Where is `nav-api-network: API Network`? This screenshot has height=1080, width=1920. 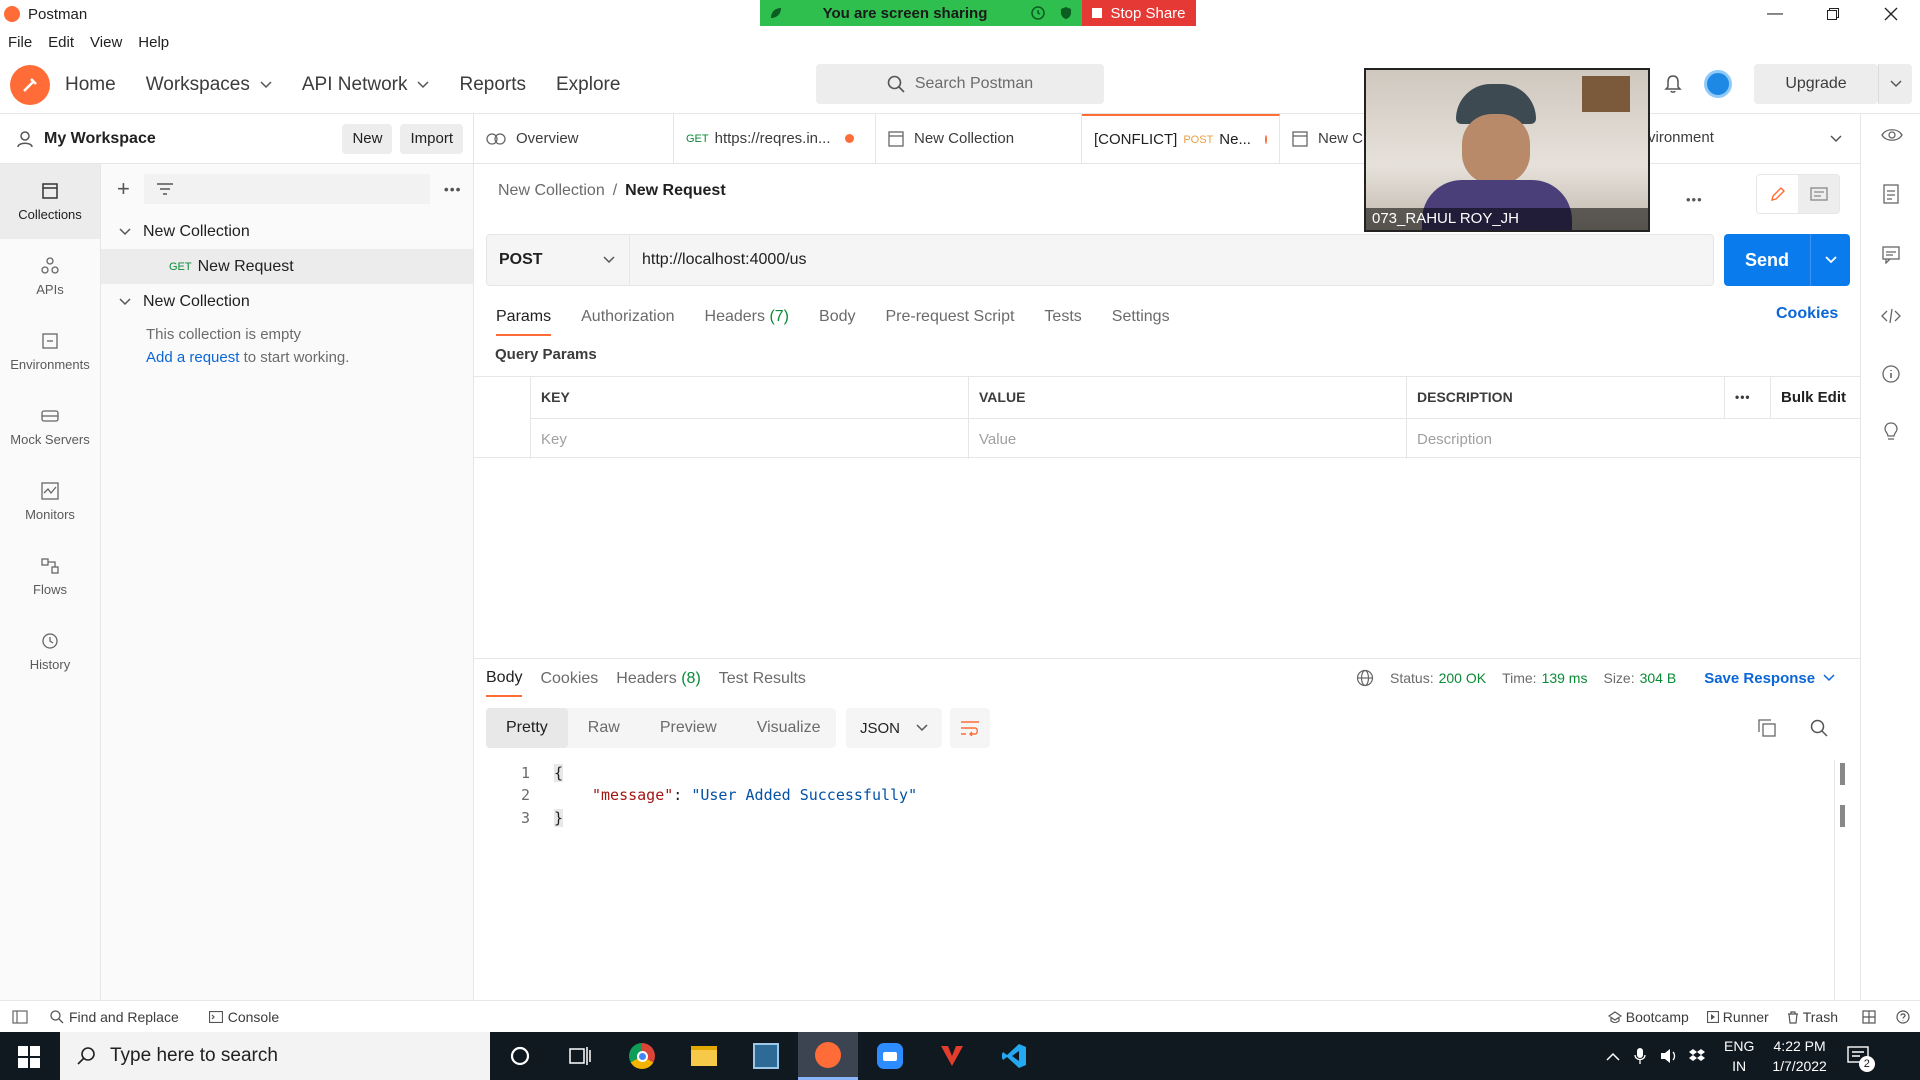
nav-api-network: API Network is located at coordinates (366, 85).